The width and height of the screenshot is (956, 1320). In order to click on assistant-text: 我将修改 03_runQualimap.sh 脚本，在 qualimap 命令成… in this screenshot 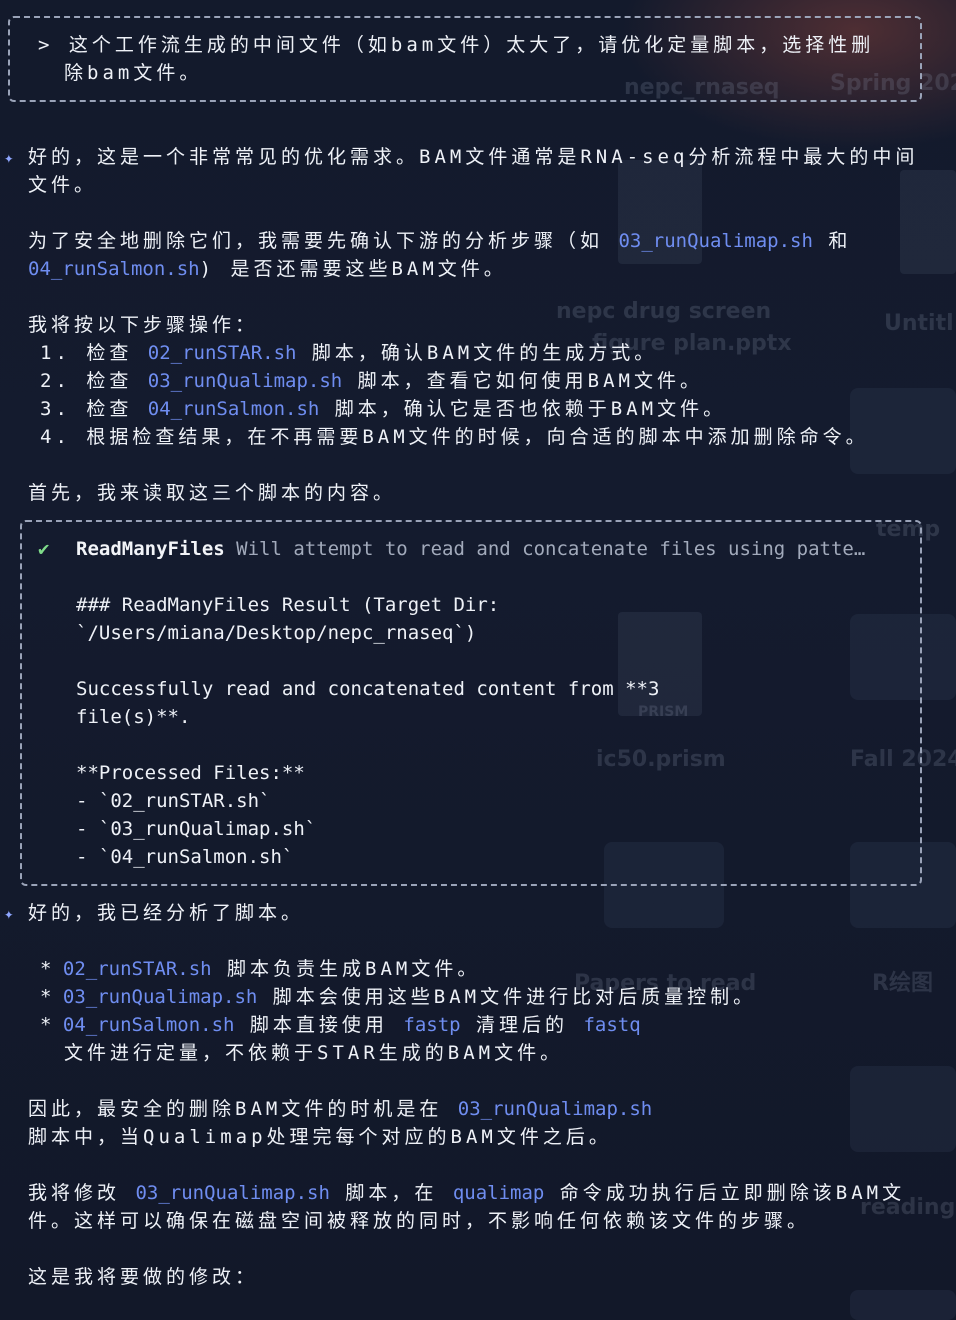, I will do `click(467, 1193)`.